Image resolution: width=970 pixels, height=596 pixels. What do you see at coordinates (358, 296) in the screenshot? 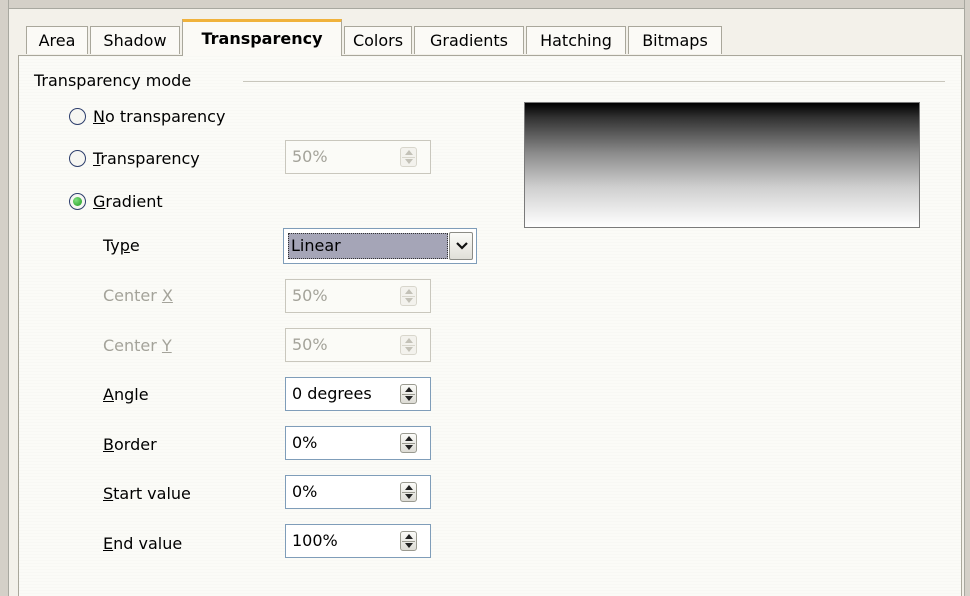
I see `center-x-spinbox: 50%` at bounding box center [358, 296].